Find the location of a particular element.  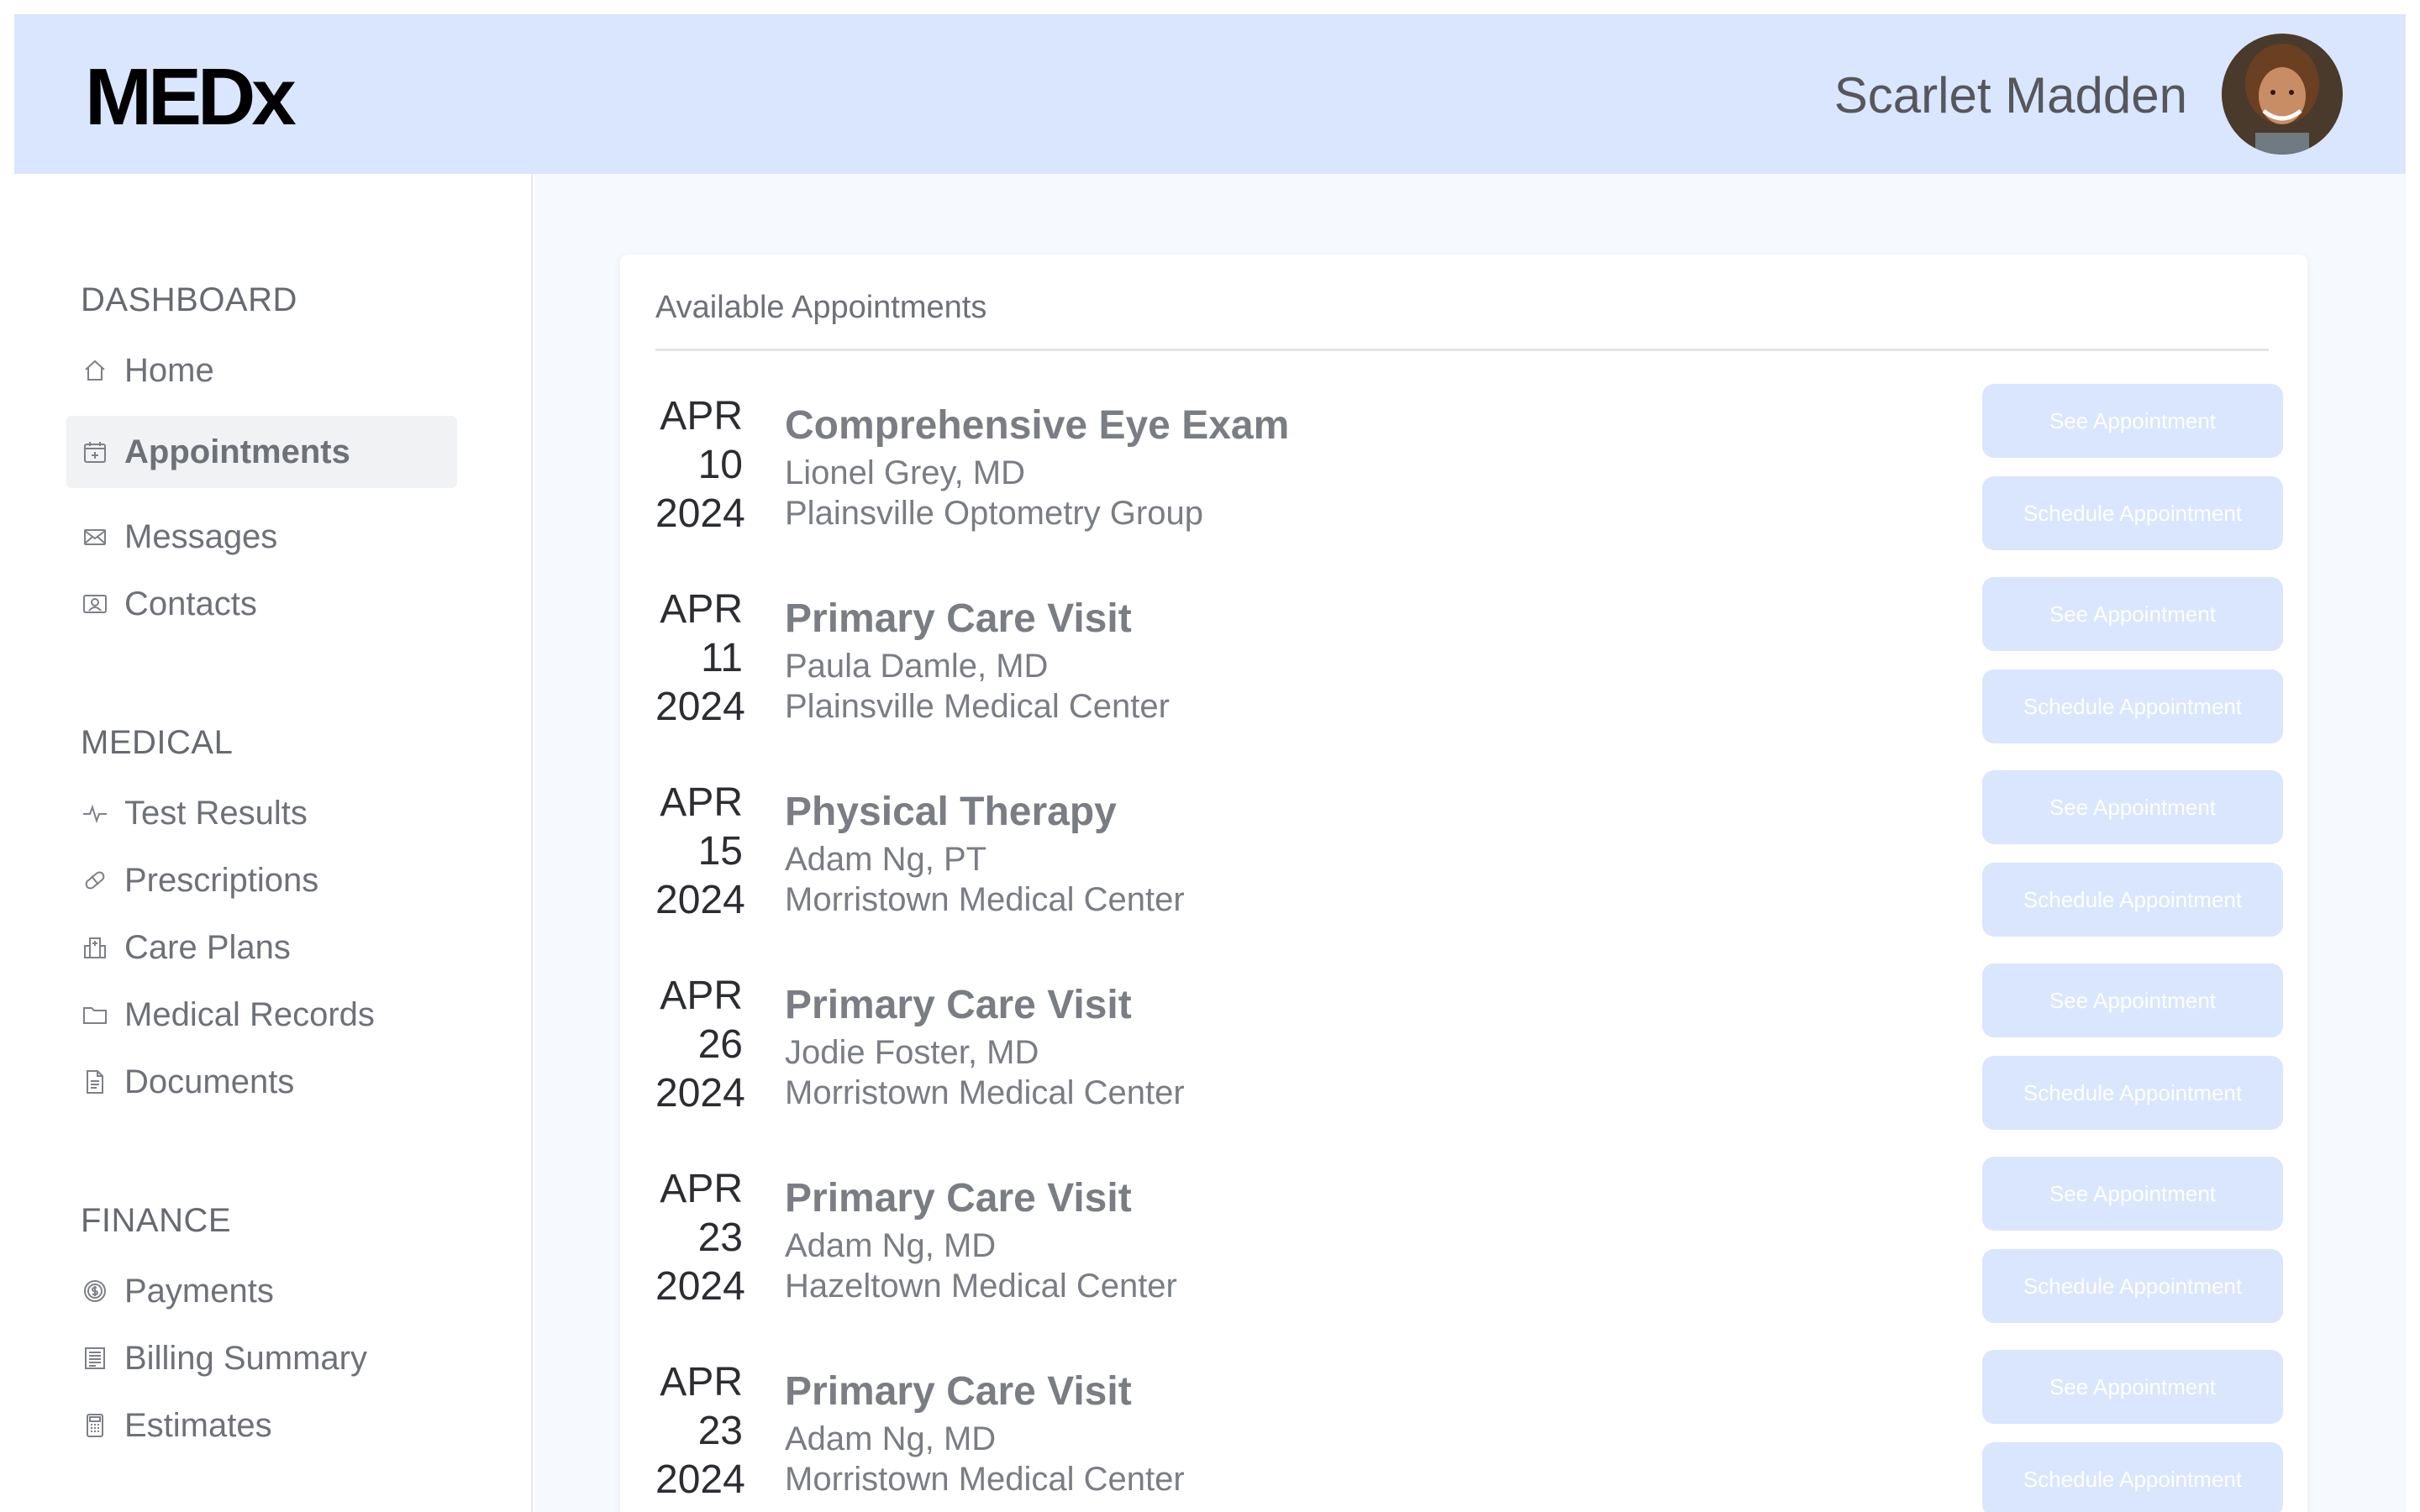

appointment-provider: Paula Damle, MD is located at coordinates (917, 666).